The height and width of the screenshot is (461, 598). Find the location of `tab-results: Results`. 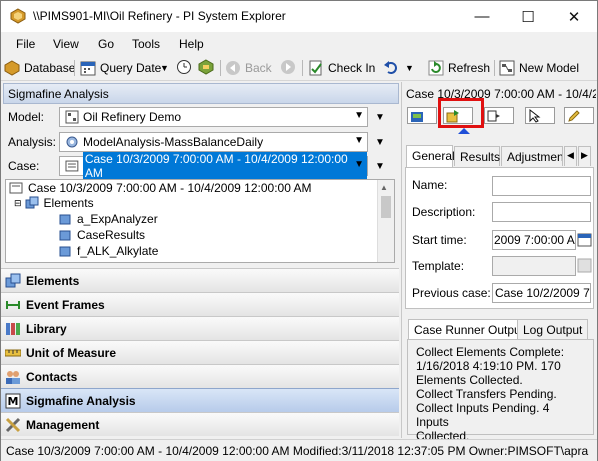

tab-results: Results is located at coordinates (477, 156).